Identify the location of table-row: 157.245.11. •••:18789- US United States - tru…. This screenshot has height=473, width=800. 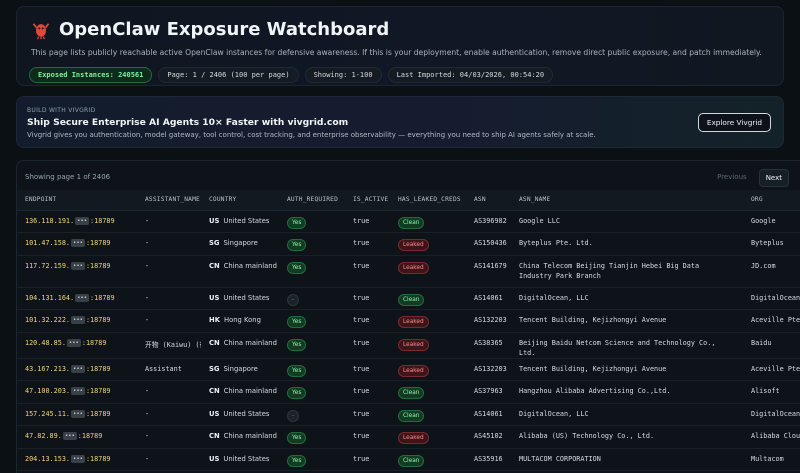
(408, 414).